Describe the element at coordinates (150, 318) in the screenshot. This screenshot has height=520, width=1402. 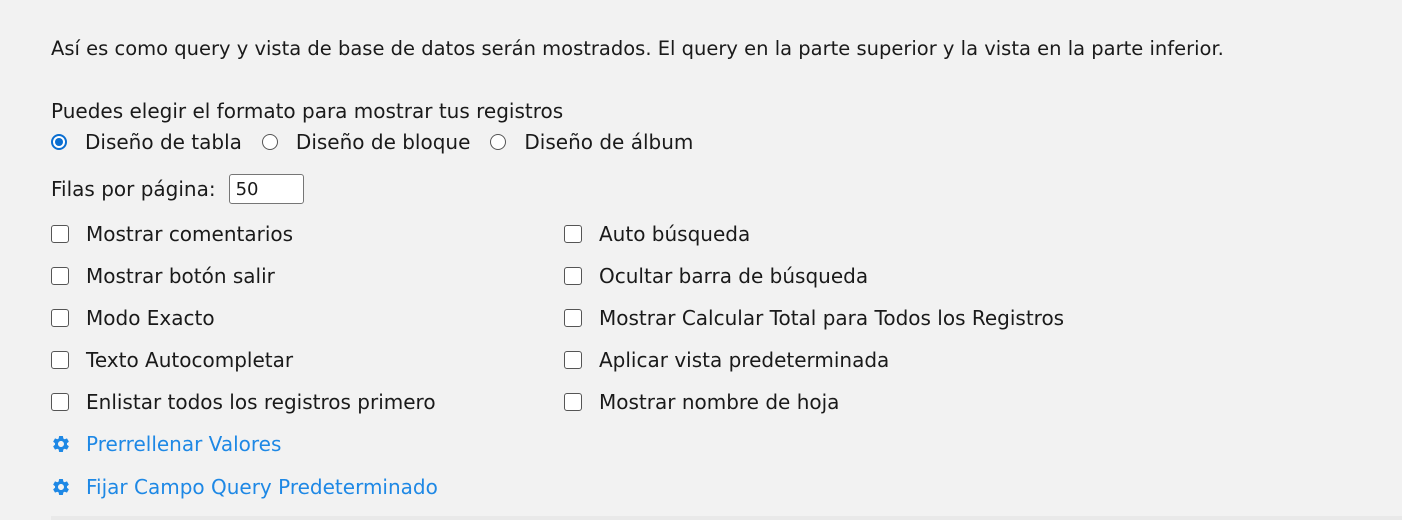
I see `checkbox-label: Modo Exacto` at that location.